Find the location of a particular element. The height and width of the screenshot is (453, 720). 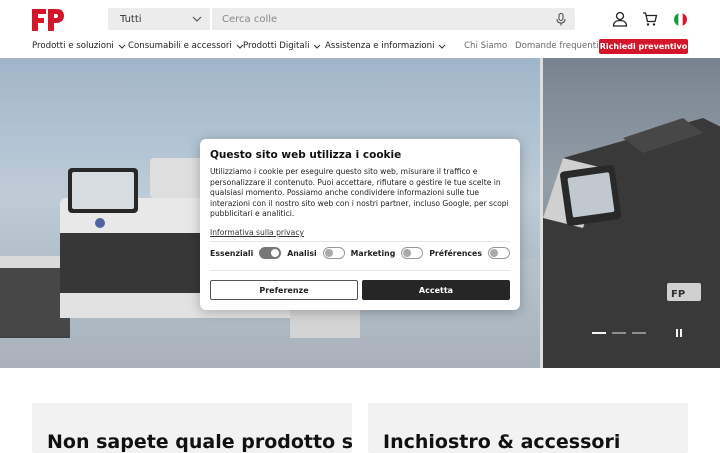

fp-logo is located at coordinates (48, 20).